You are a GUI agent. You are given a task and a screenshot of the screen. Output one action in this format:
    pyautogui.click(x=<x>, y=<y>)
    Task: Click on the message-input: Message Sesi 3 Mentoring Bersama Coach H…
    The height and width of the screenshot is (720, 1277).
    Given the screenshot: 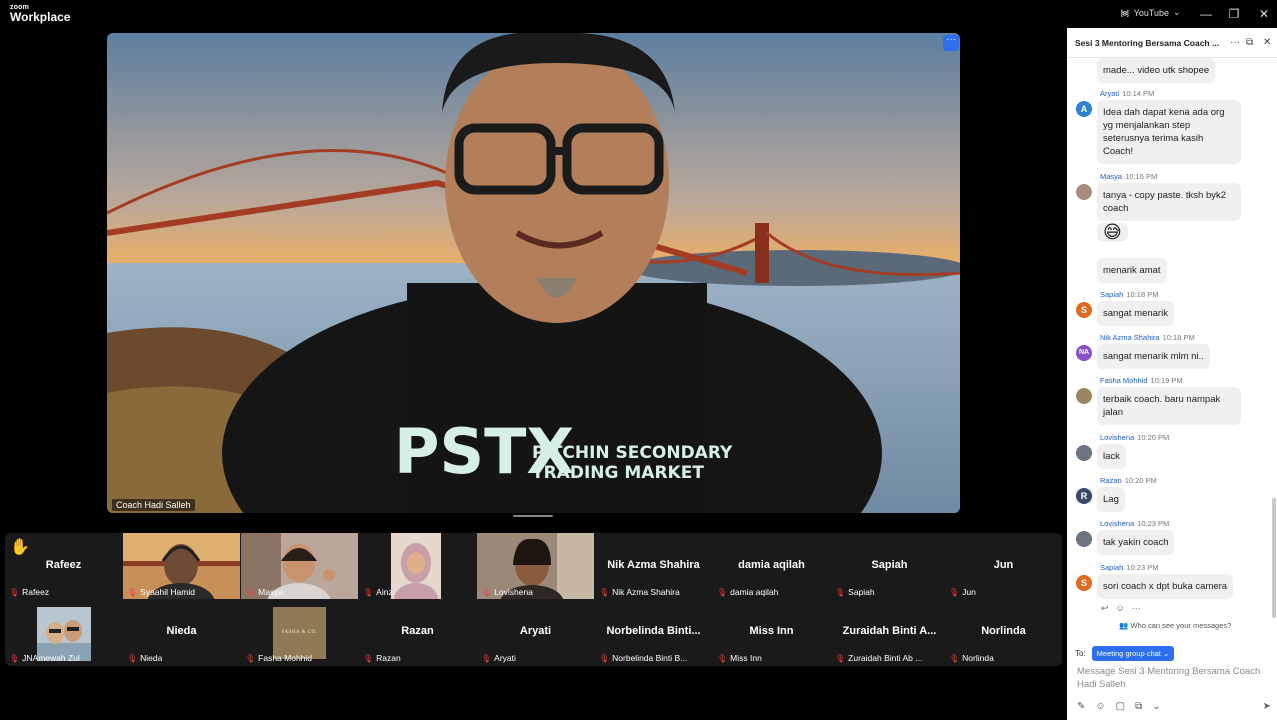 What is the action you would take?
    pyautogui.click(x=1172, y=678)
    